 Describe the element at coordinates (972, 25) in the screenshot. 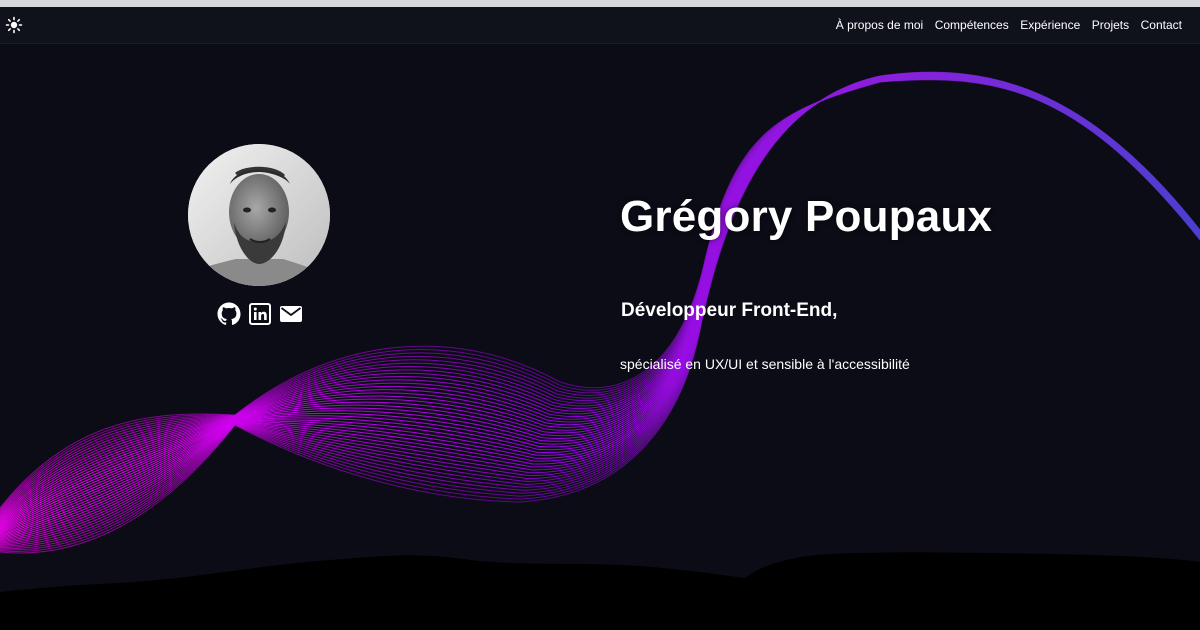

I see `nav-link-skills: Compétences` at that location.